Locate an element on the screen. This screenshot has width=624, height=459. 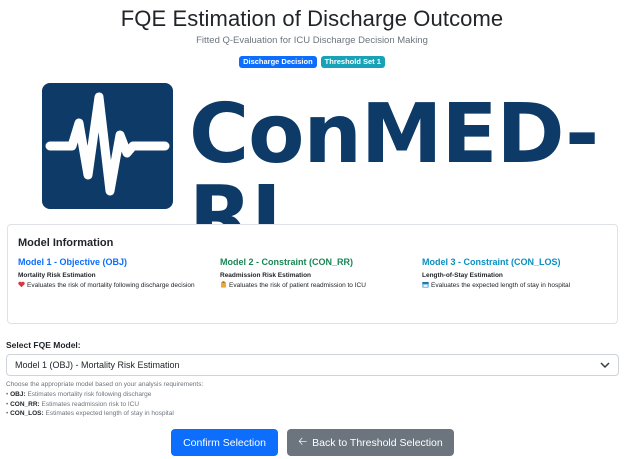
model-1-heading: Model 1 - Objective (OBJ) is located at coordinates (73, 262).